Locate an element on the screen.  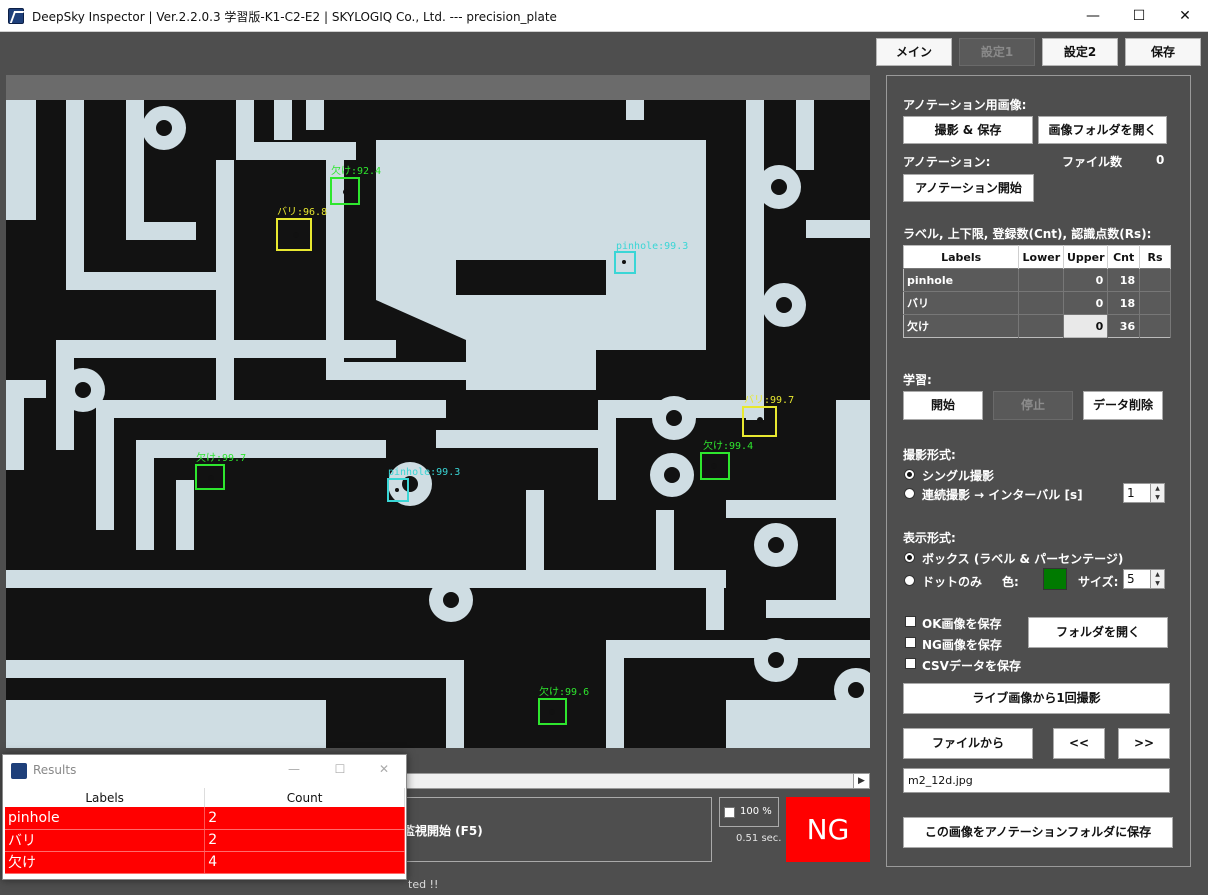
annotation-heading: アノテーション: is located at coordinates (947, 162).